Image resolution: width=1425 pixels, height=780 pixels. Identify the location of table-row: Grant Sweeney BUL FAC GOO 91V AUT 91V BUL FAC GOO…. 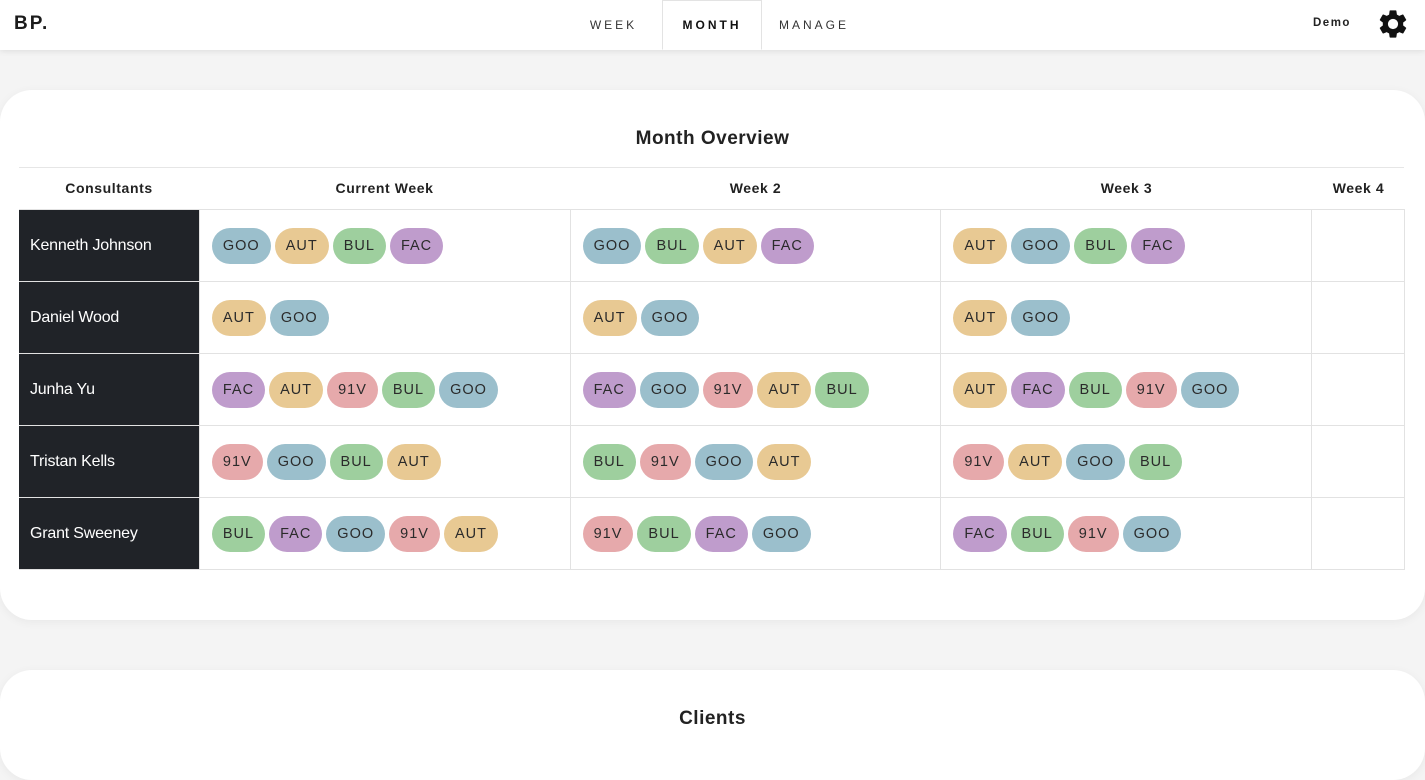
(711, 534).